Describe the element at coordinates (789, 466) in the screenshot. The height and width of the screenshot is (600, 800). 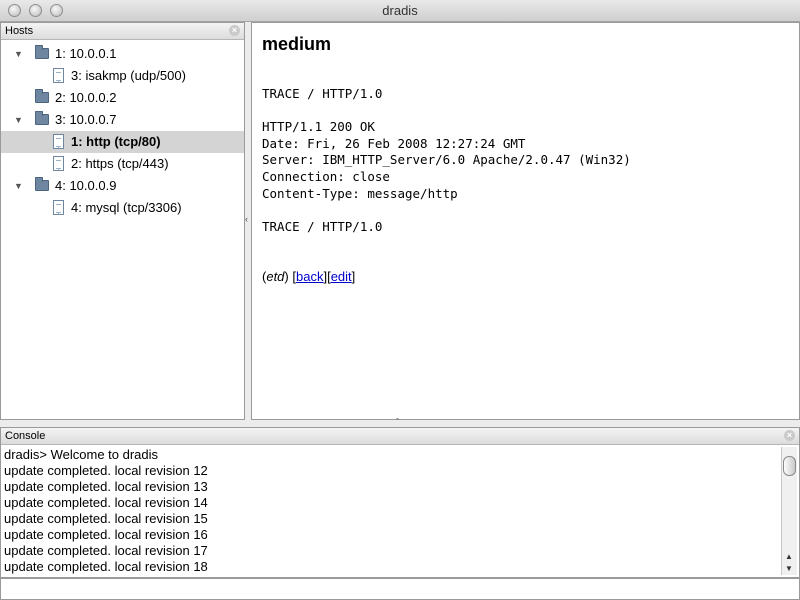
I see `scrollbar-thumb` at that location.